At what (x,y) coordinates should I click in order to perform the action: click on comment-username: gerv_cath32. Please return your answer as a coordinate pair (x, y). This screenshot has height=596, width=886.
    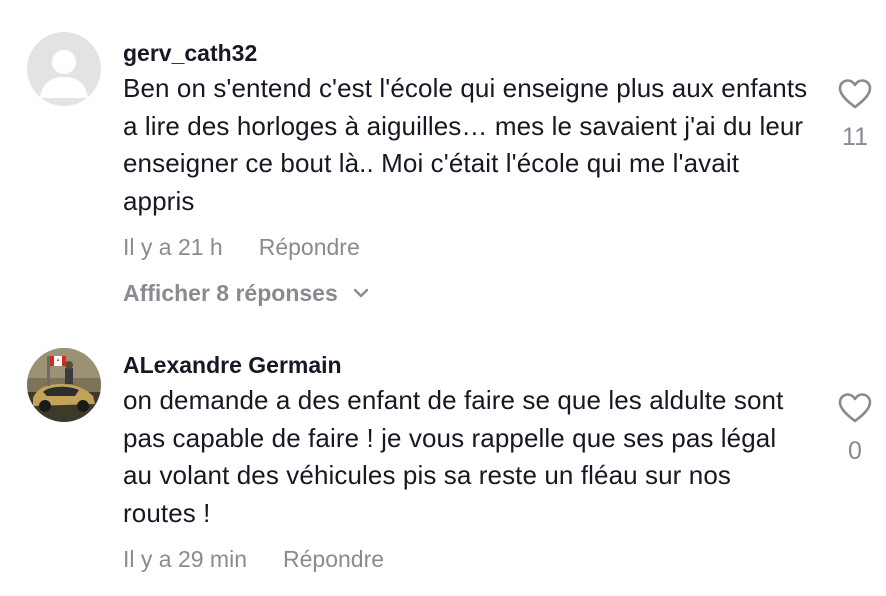
    Looking at the image, I should click on (468, 53).